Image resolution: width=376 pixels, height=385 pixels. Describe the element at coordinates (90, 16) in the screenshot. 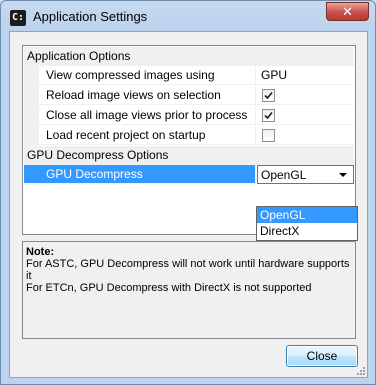

I see `window-title: Application Settings` at that location.